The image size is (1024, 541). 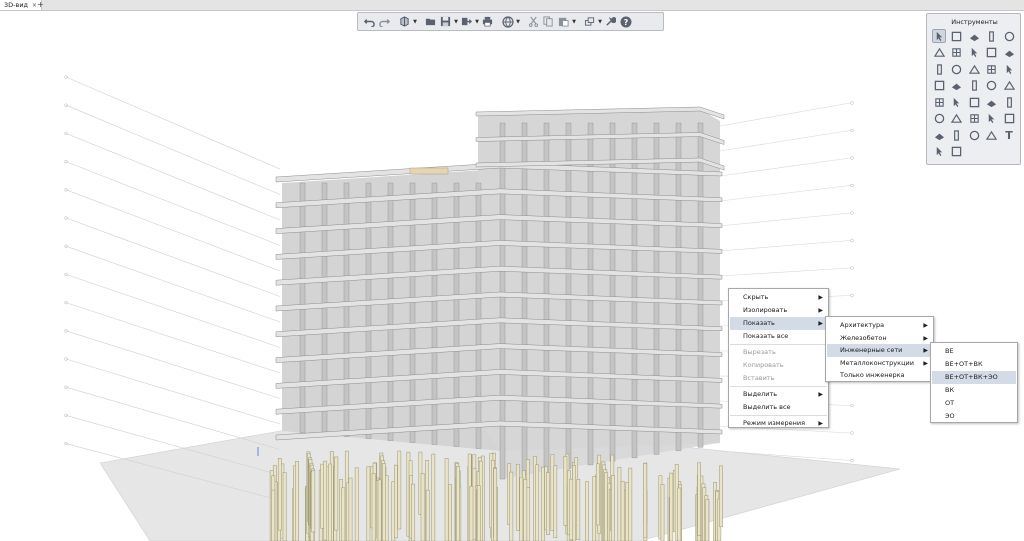 I want to click on views-dropdown-icon: ▼, so click(x=415, y=21).